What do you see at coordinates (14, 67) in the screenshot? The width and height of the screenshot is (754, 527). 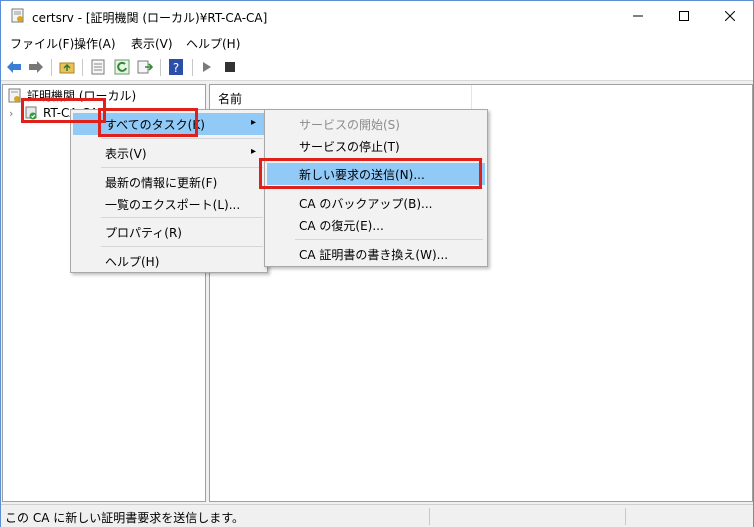 I see `back-arrow-icon` at bounding box center [14, 67].